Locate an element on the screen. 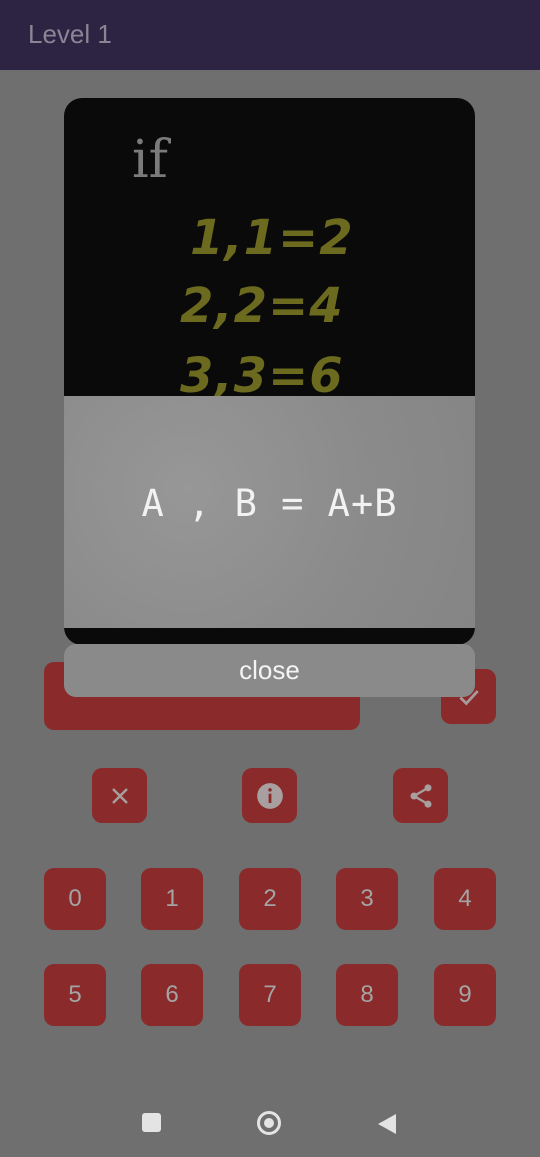  key-2: 2 is located at coordinates (270, 899).